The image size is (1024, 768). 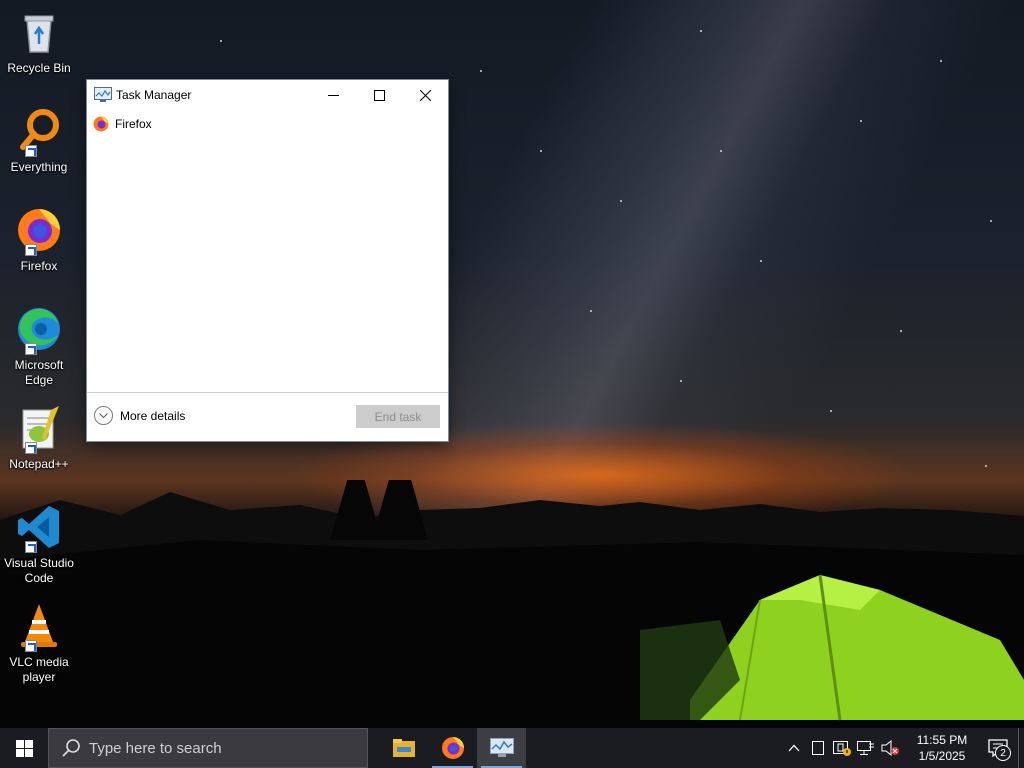 I want to click on process-row-firefox: Firefox, so click(x=122, y=124).